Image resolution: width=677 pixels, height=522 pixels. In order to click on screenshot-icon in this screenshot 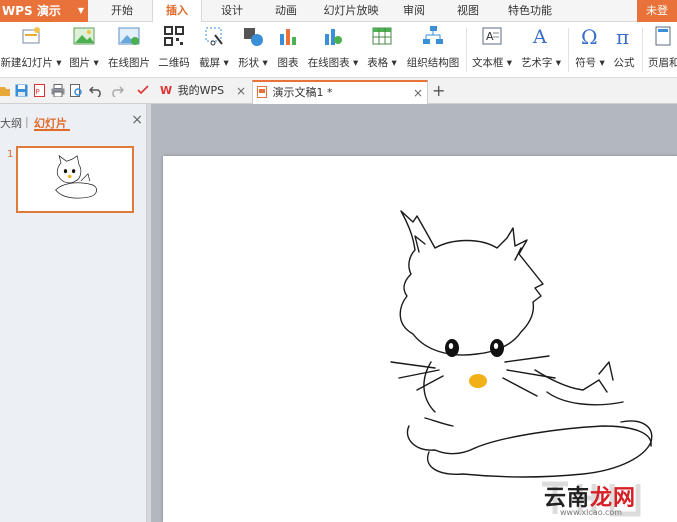, I will do `click(214, 36)`.